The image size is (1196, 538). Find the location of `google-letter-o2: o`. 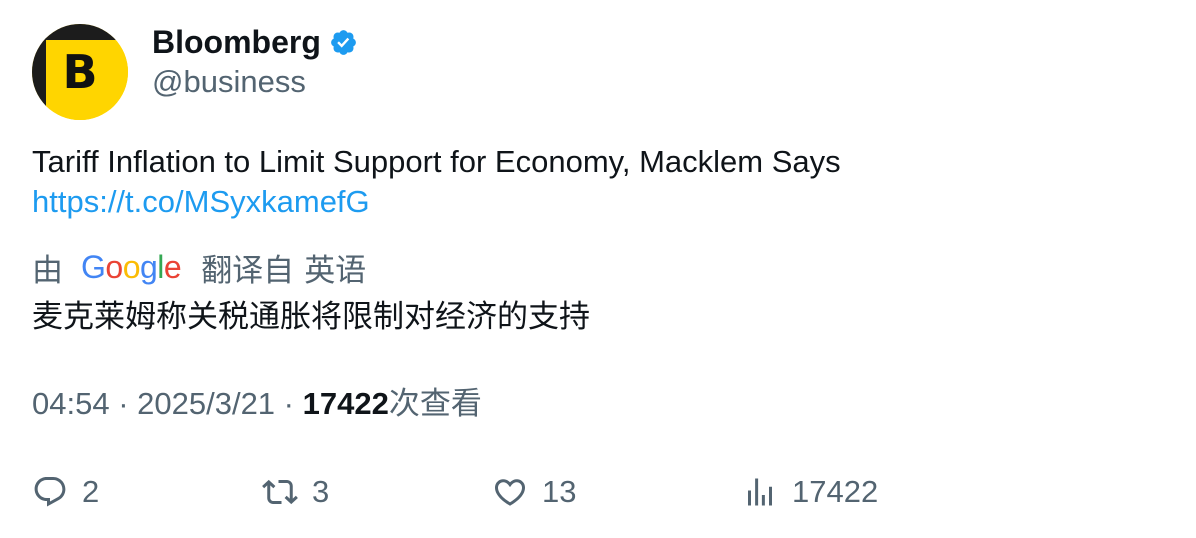

google-letter-o2: o is located at coordinates (131, 266).